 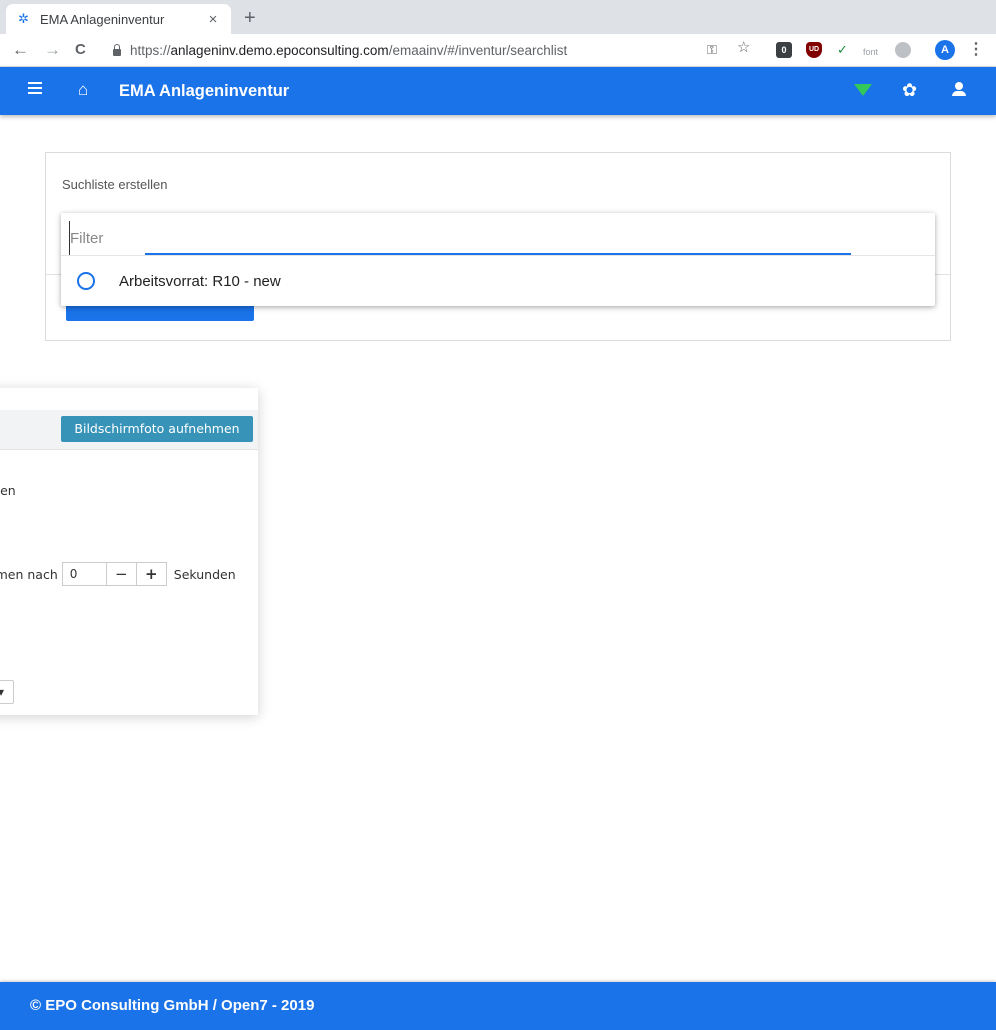 What do you see at coordinates (712, 50) in the screenshot?
I see `key-icon: ⚿` at bounding box center [712, 50].